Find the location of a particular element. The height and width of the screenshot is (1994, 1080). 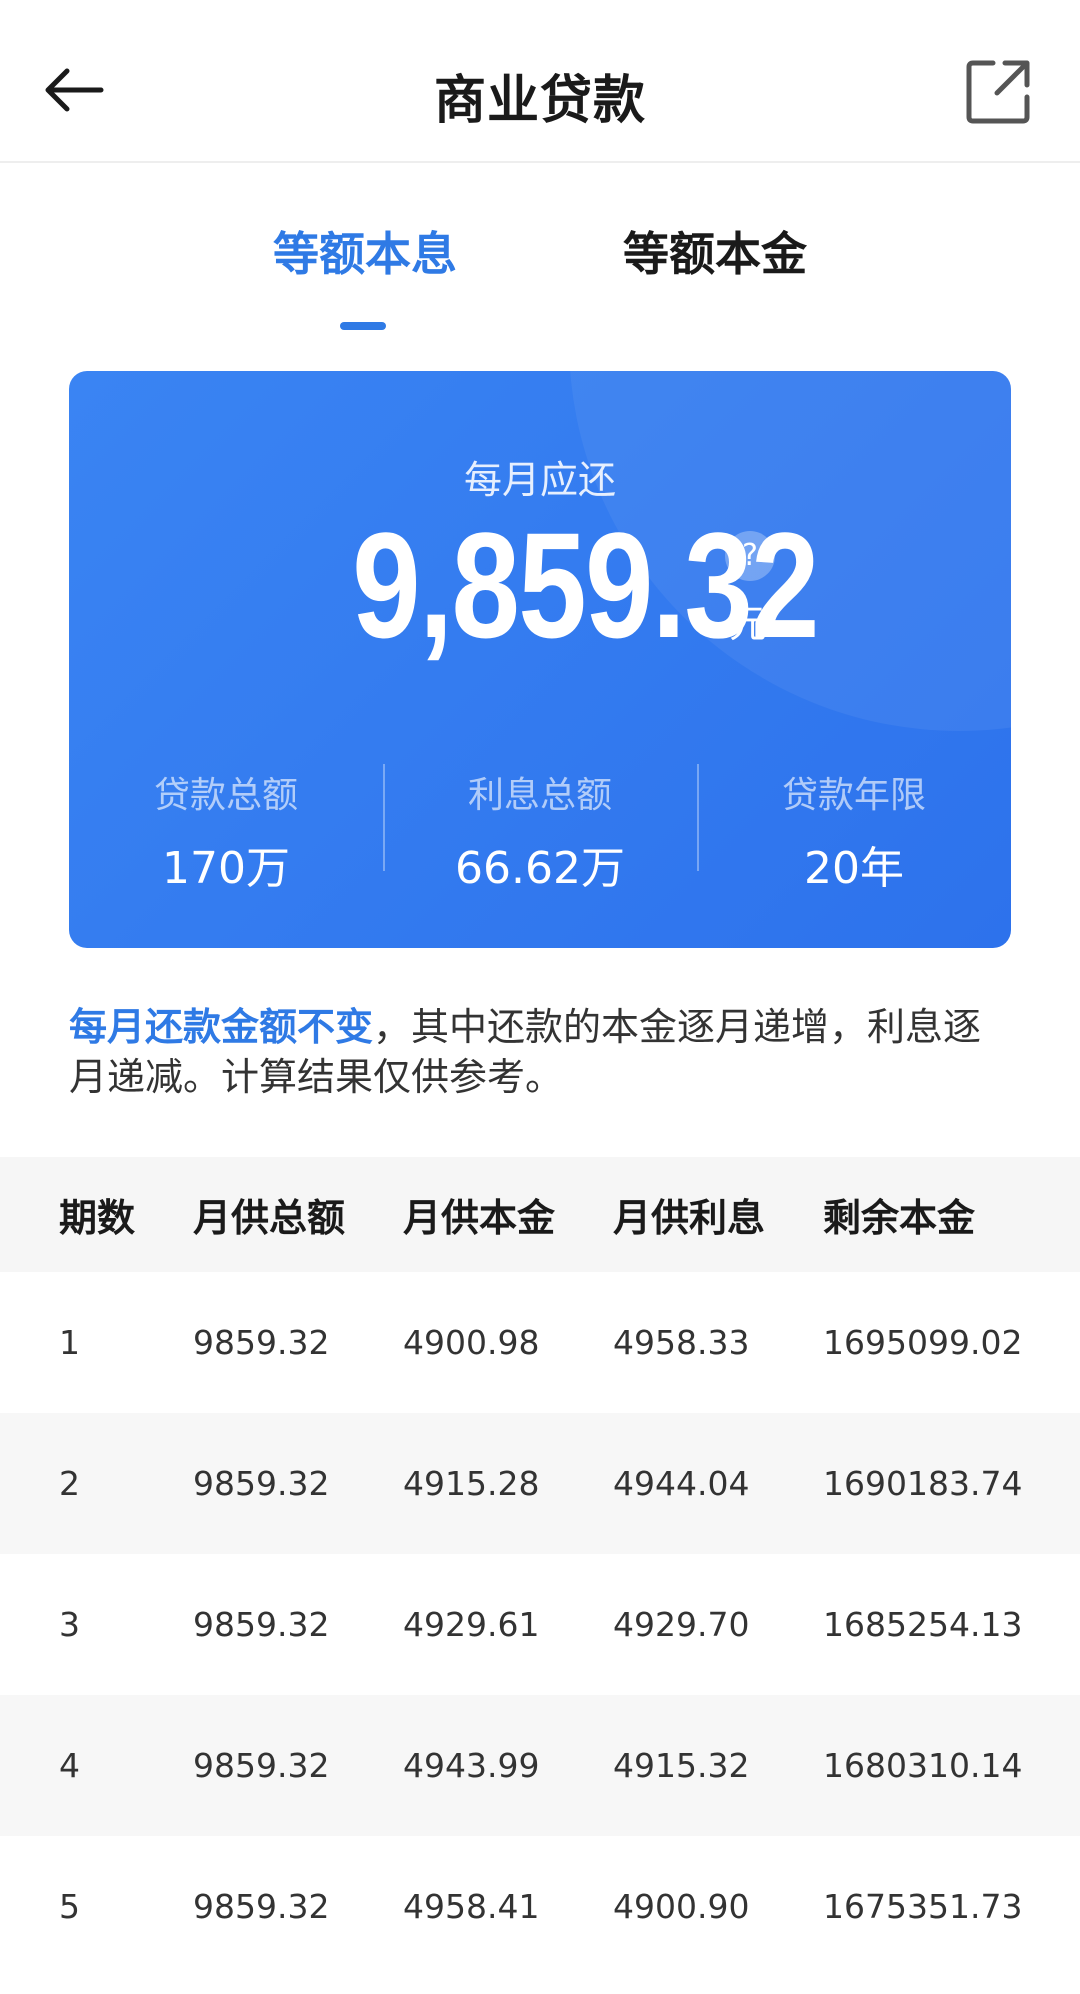

stat-interest-total: 利息总额 66.62万 is located at coordinates (540, 831).